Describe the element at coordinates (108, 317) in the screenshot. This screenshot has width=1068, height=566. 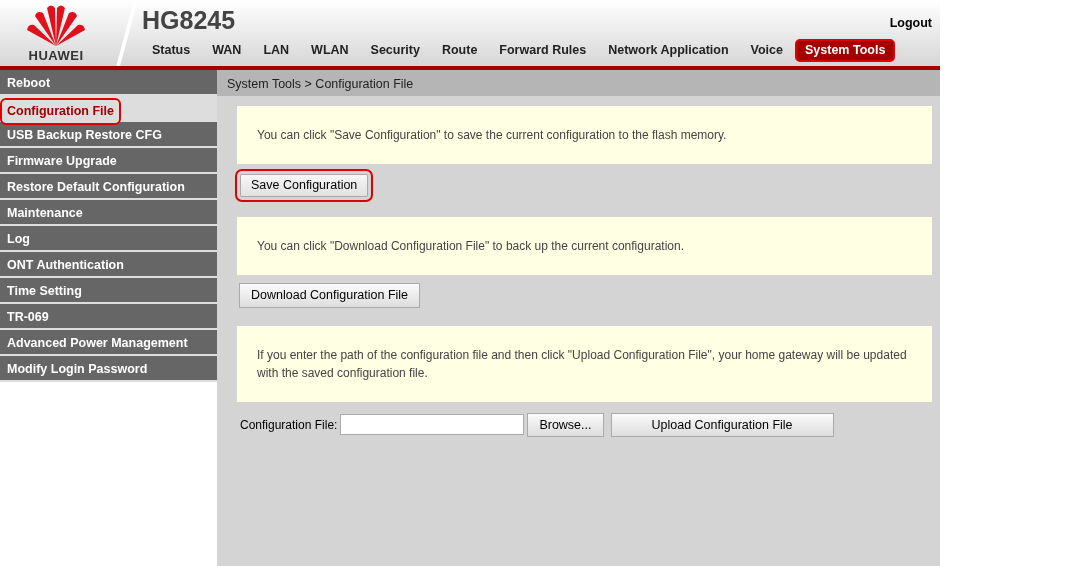
I see `sidebar-item: TR-069` at that location.